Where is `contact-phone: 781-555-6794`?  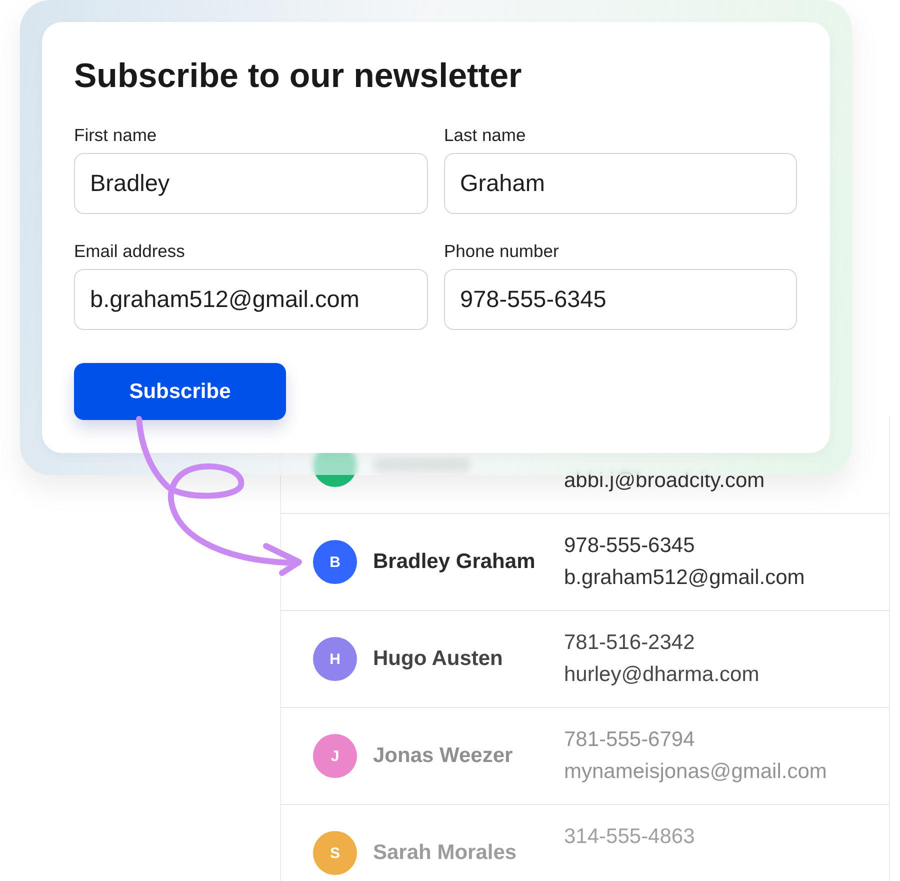 contact-phone: 781-555-6794 is located at coordinates (630, 740).